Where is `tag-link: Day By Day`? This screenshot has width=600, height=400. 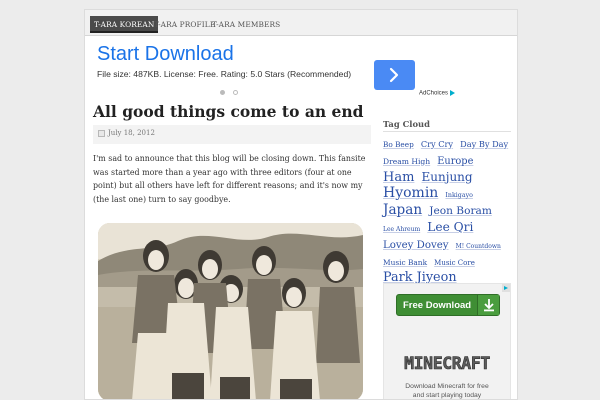 tag-link: Day By Day is located at coordinates (484, 144).